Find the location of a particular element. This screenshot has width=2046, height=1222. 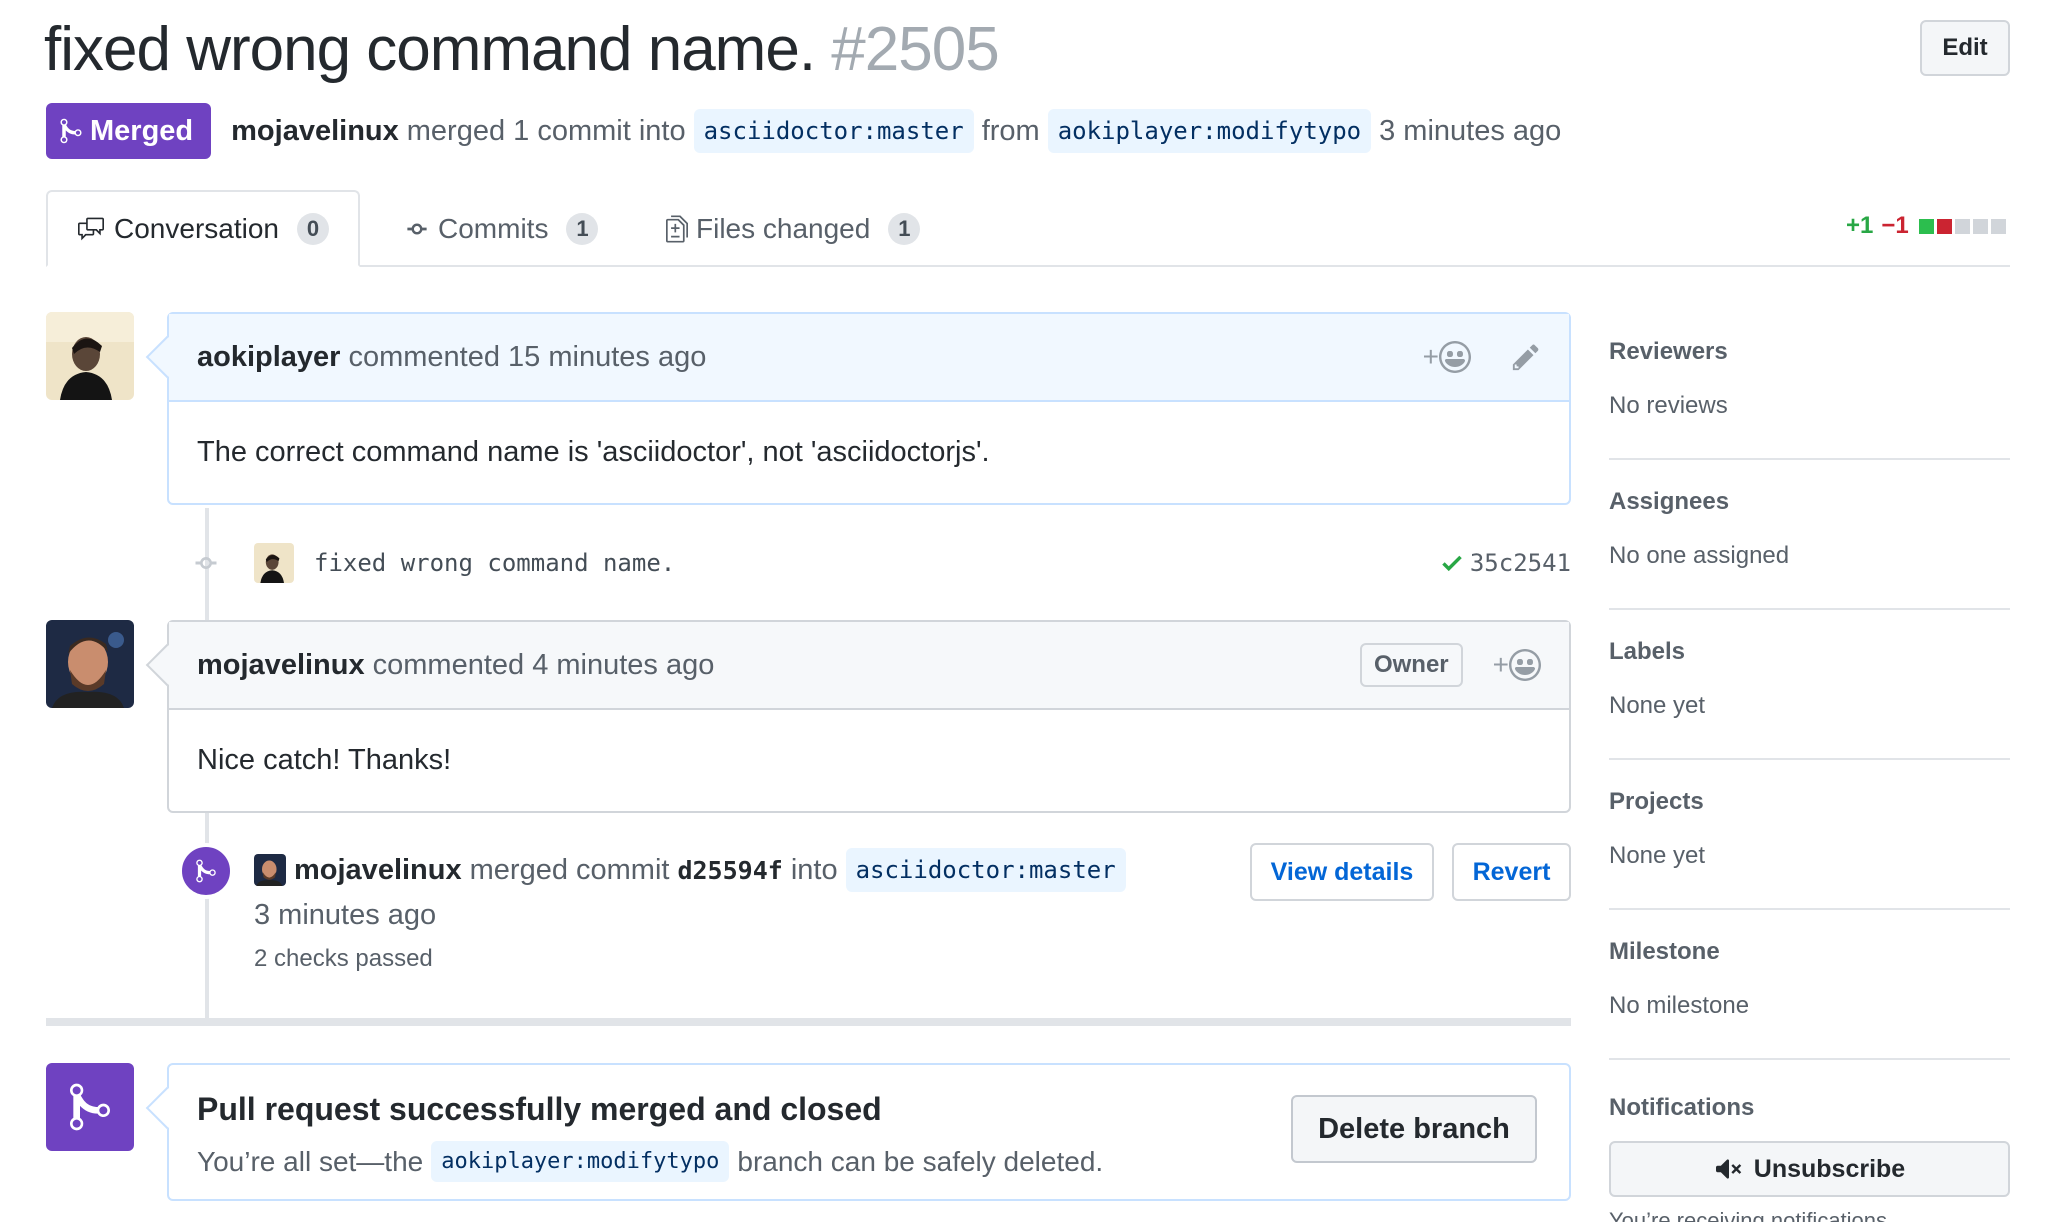

pr-number: #2505 is located at coordinates (915, 49).